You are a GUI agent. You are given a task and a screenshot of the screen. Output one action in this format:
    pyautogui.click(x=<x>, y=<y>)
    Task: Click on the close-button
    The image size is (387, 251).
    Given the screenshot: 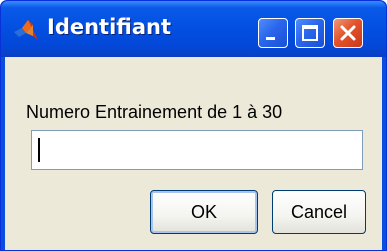 What is the action you would take?
    pyautogui.click(x=348, y=33)
    